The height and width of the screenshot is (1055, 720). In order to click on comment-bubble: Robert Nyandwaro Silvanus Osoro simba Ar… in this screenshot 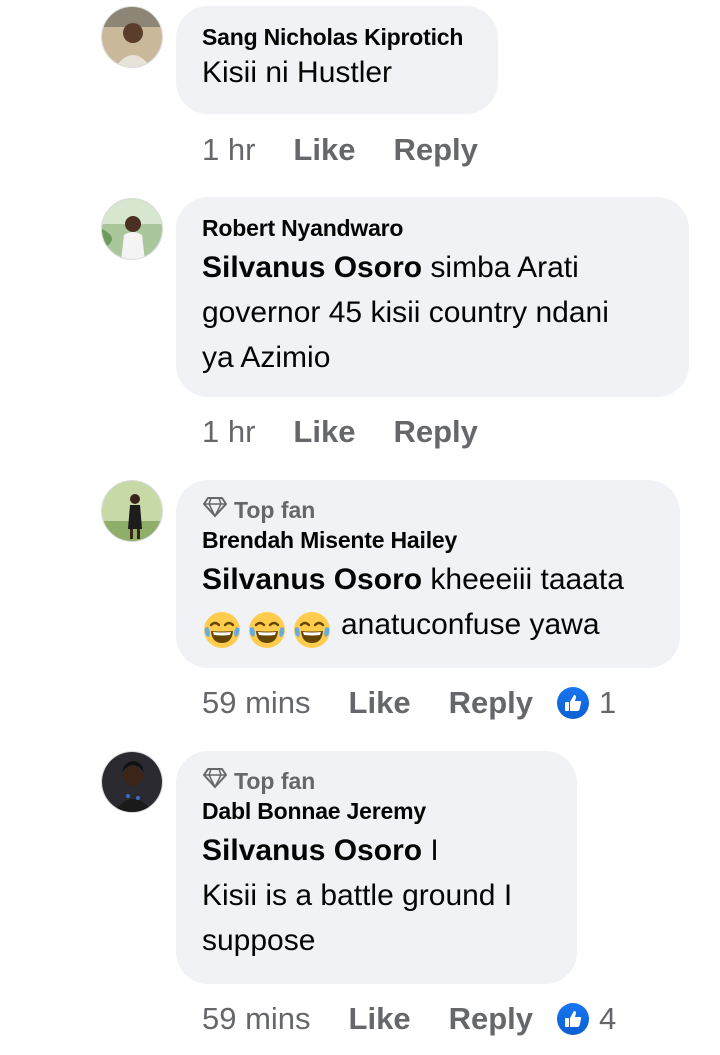, I will do `click(432, 297)`.